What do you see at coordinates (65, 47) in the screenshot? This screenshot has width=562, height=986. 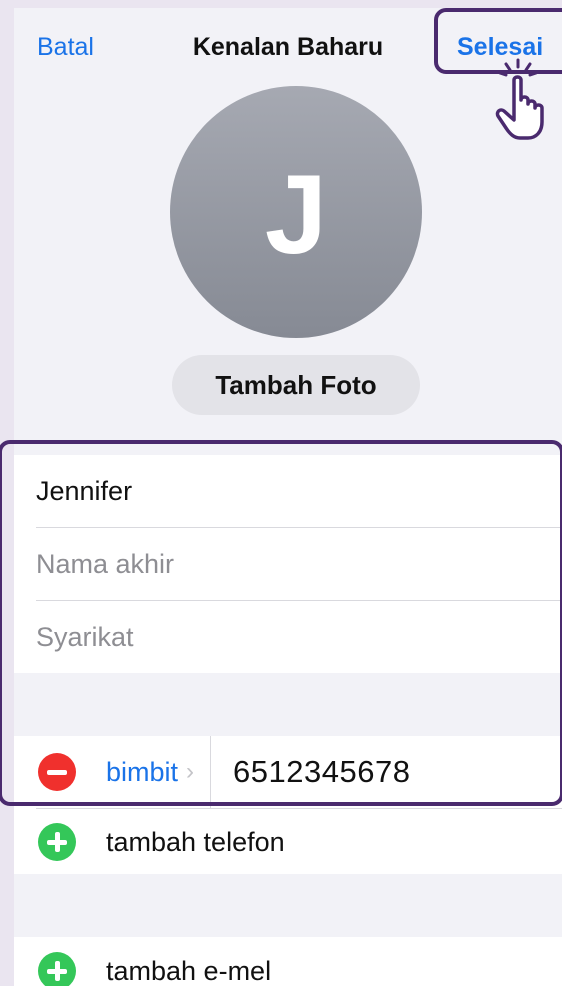 I see `cancel-button: Batal` at bounding box center [65, 47].